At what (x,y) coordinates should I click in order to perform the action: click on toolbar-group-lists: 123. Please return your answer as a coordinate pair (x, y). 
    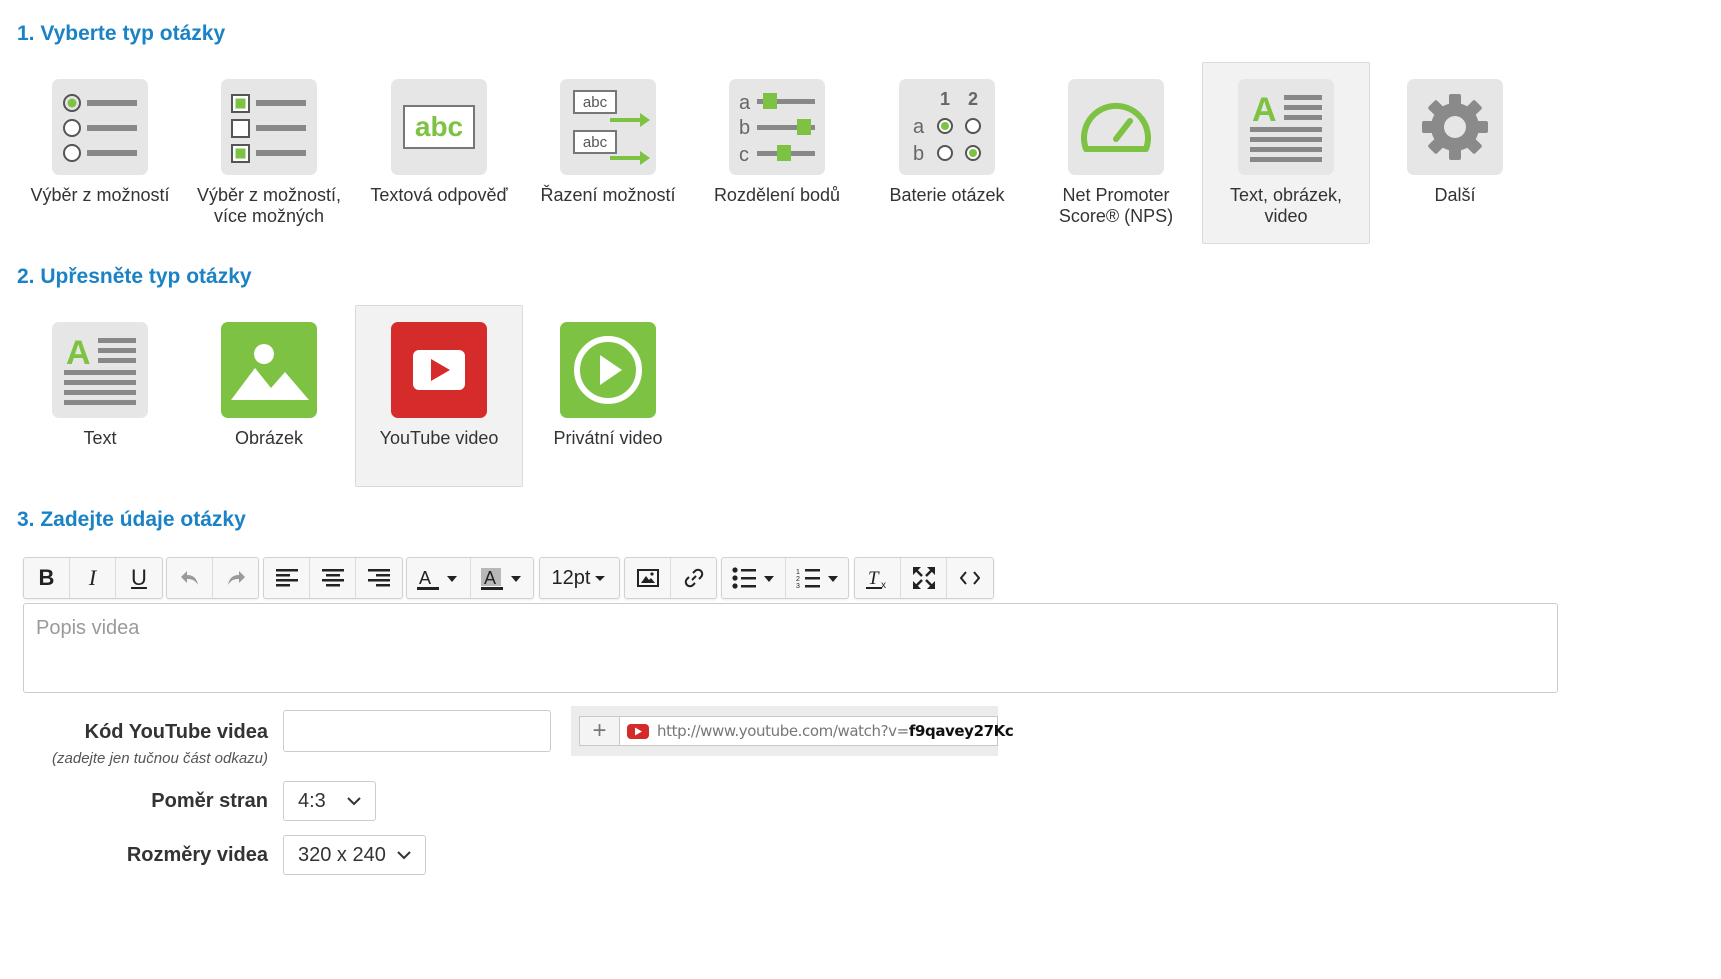
    Looking at the image, I should click on (785, 578).